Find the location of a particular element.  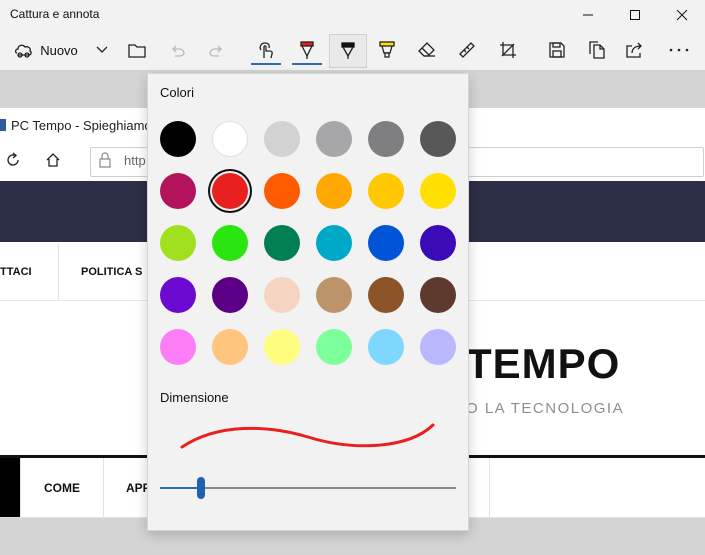

highlighter-button is located at coordinates (387, 50).